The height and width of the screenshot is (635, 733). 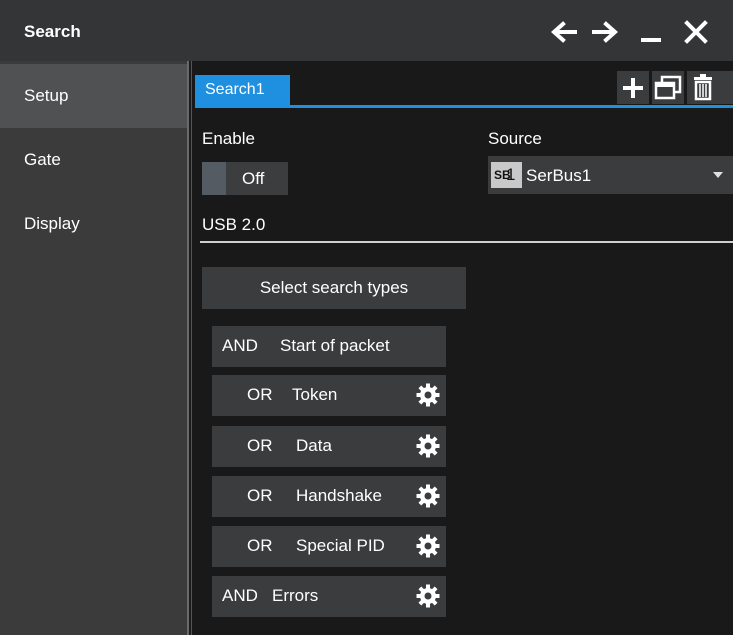 I want to click on condition-row-data: OR Data, so click(x=329, y=446).